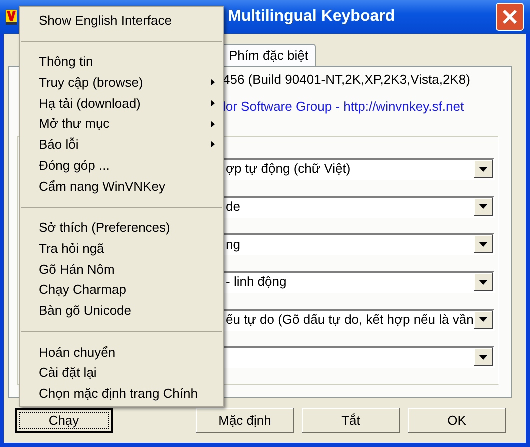 The image size is (530, 447). I want to click on menu-item: Hoán chuyển, so click(121, 352).